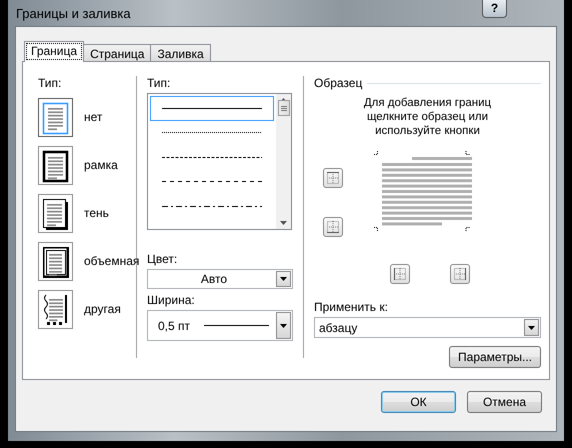  What do you see at coordinates (180, 52) in the screenshot?
I see `tab: Заливка` at bounding box center [180, 52].